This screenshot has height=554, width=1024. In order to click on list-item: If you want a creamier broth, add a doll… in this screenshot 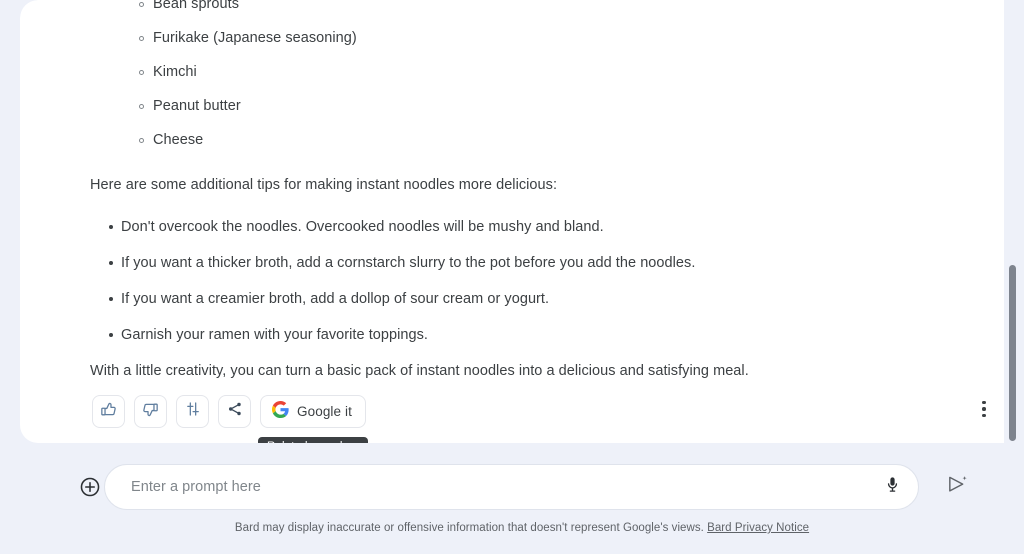, I will do `click(512, 299)`.